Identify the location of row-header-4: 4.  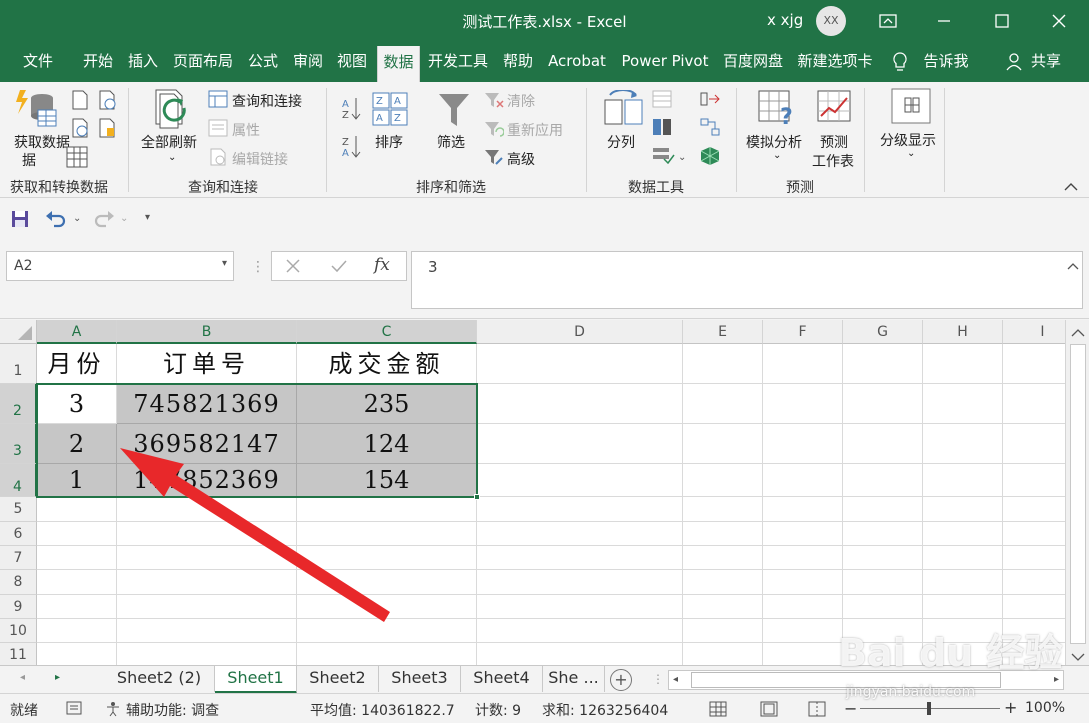
(18, 480).